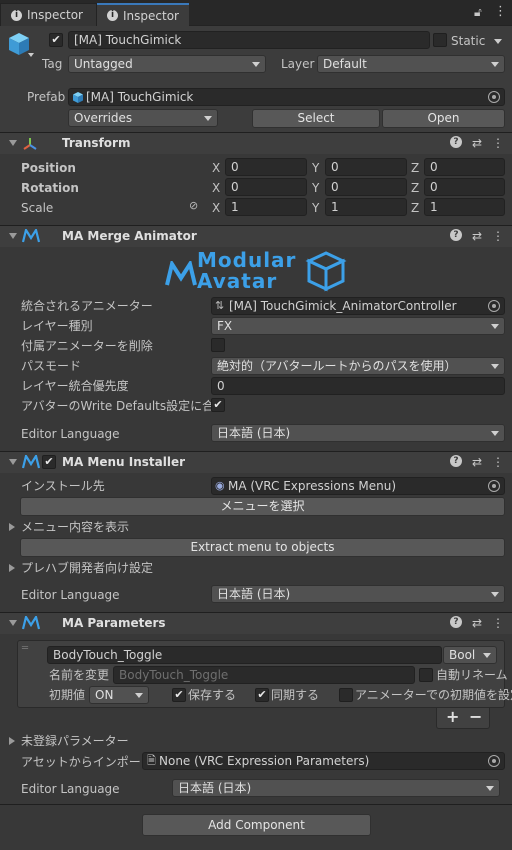 The height and width of the screenshot is (850, 512). Describe the element at coordinates (37, 208) in the screenshot. I see `scale-label: Scale` at that location.